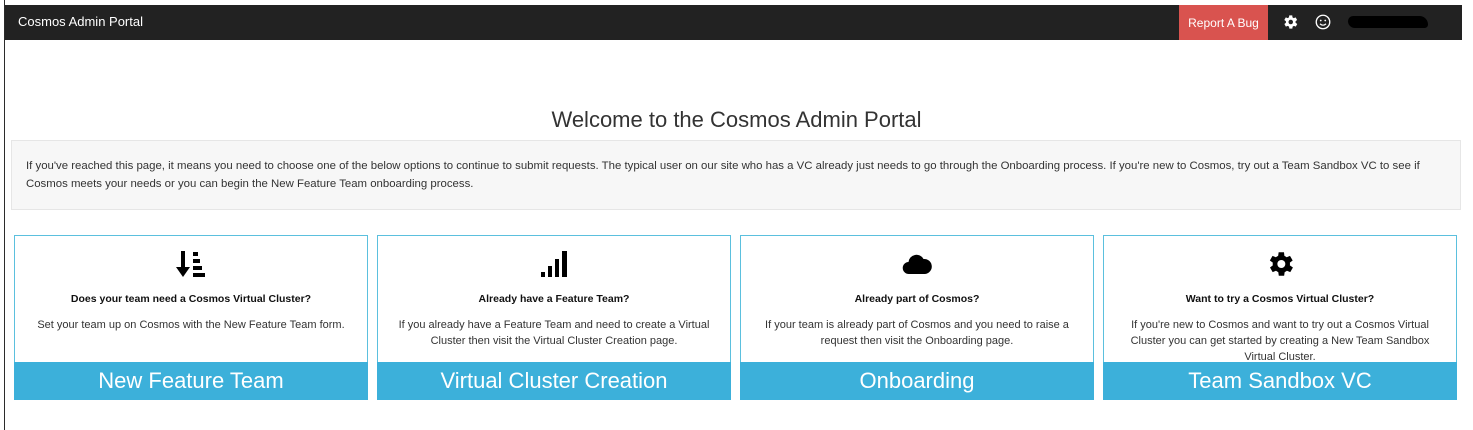  I want to click on card-title: Want to try a Cosmos Virtual Cluster?, so click(1280, 299).